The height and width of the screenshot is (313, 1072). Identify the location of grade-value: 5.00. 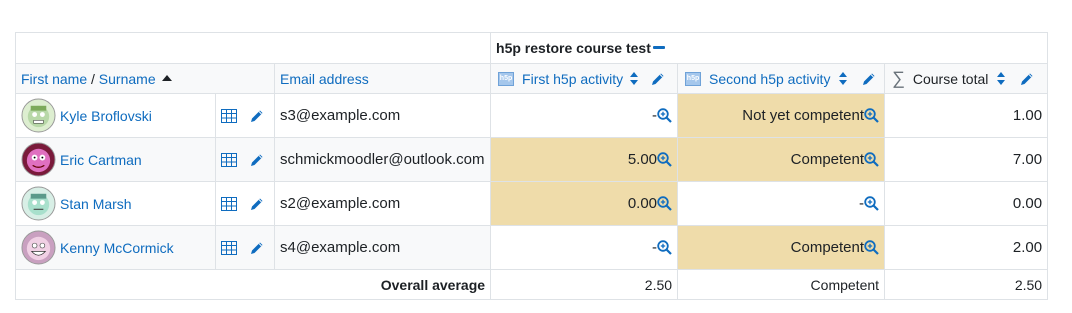
(642, 159).